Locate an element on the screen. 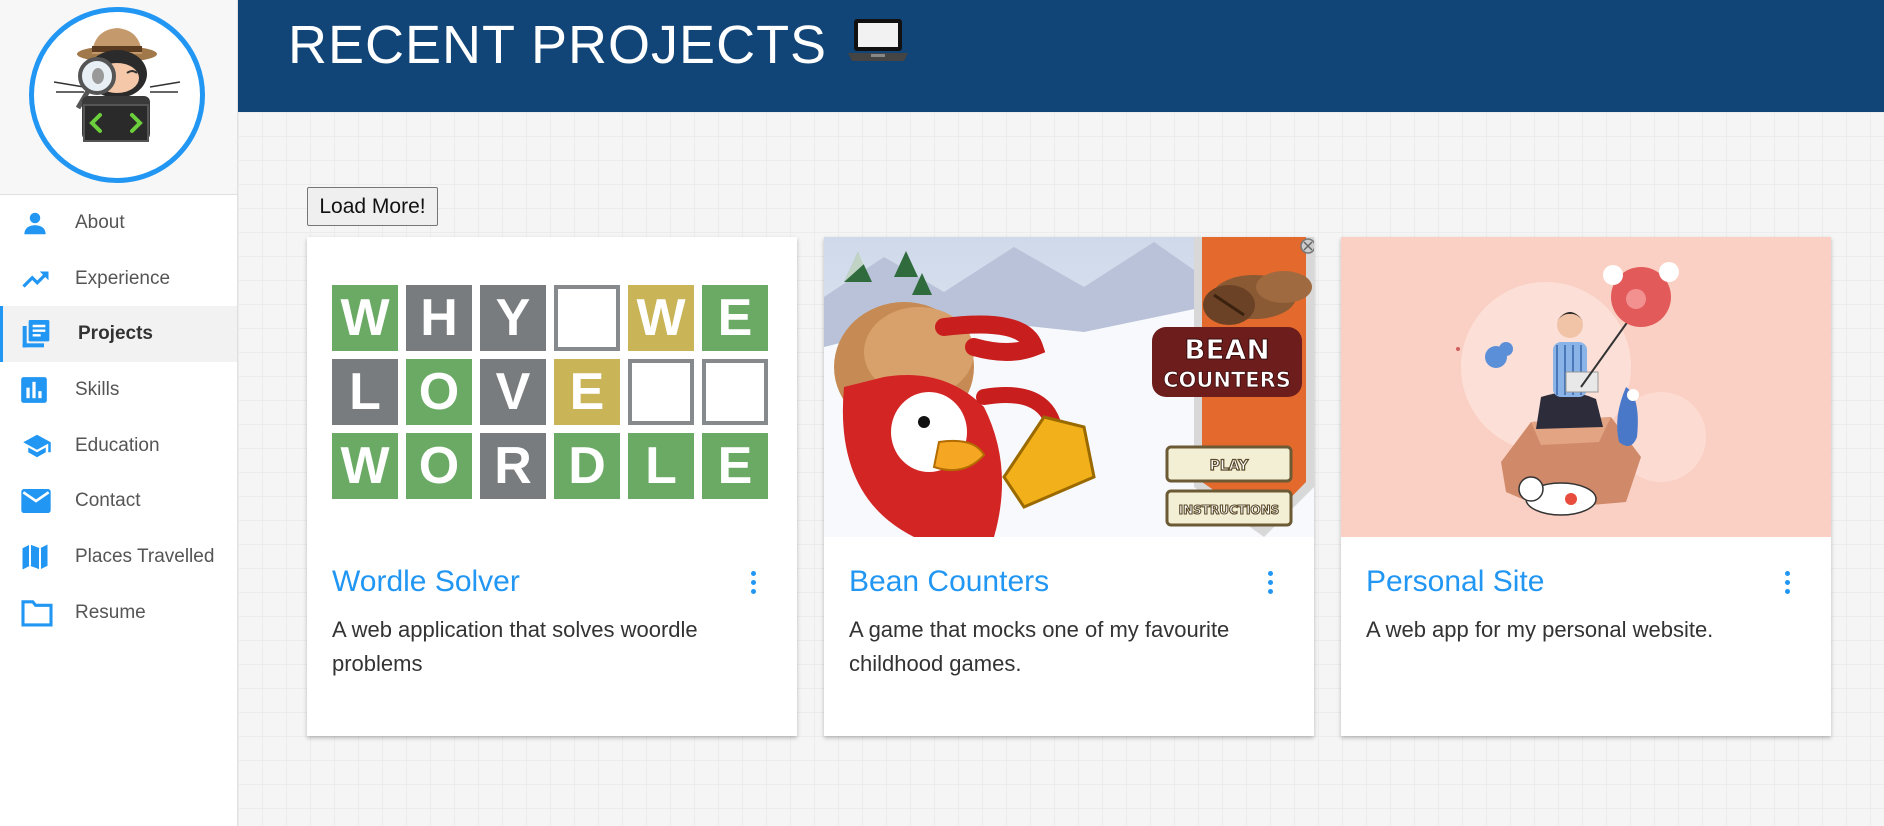  mail-icon is located at coordinates (38, 501).